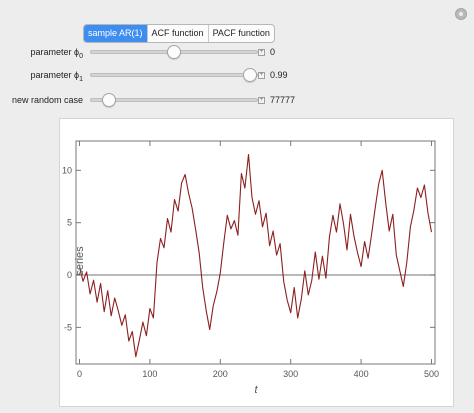  What do you see at coordinates (290, 374) in the screenshot?
I see `x-tick-label: 300` at bounding box center [290, 374].